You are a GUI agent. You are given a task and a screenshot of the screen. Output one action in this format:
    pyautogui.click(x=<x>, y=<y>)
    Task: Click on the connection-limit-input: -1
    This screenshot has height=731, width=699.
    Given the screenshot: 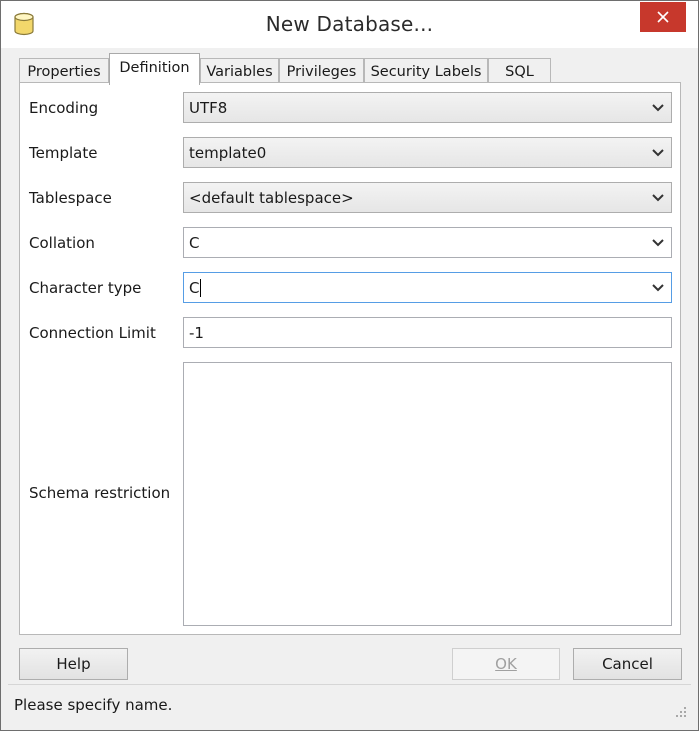 What is the action you would take?
    pyautogui.click(x=427, y=332)
    